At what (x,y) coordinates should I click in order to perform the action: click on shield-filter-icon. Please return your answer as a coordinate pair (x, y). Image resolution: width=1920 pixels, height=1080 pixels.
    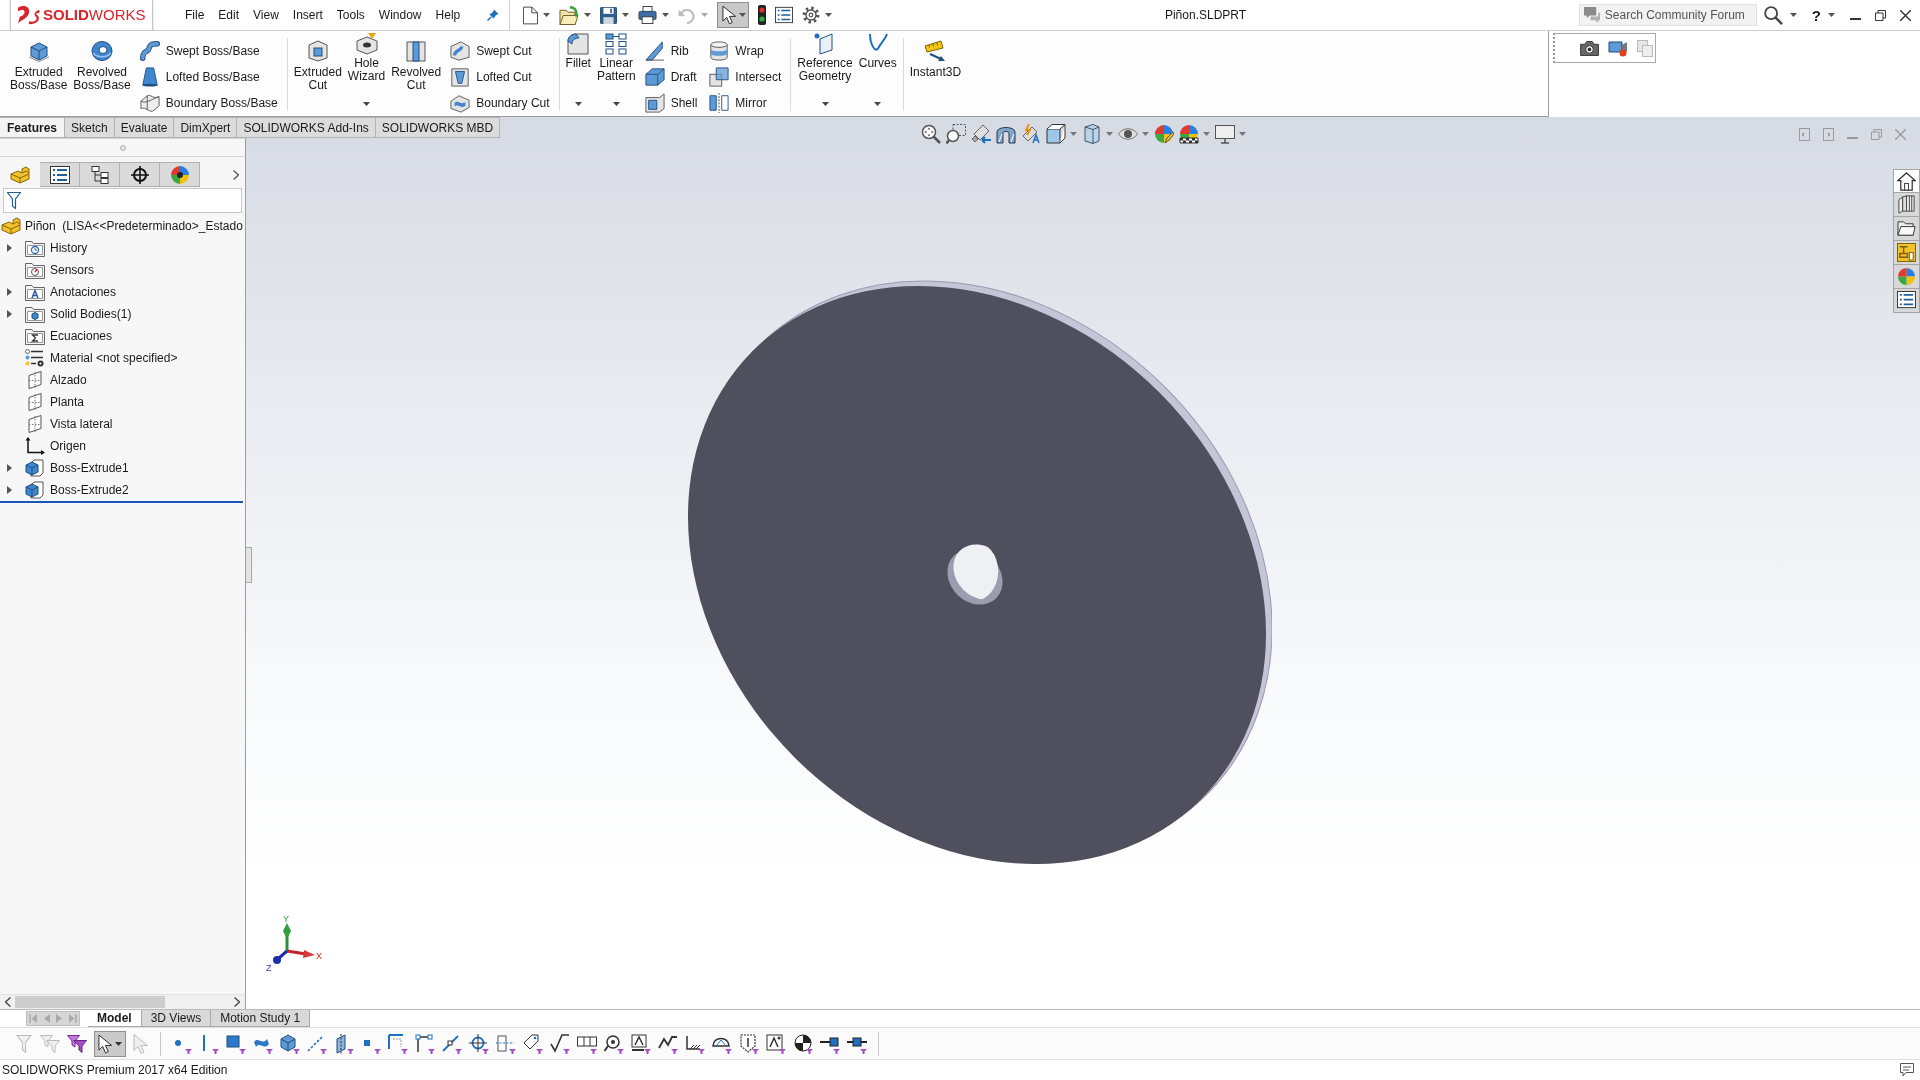
    Looking at the image, I should click on (749, 1043).